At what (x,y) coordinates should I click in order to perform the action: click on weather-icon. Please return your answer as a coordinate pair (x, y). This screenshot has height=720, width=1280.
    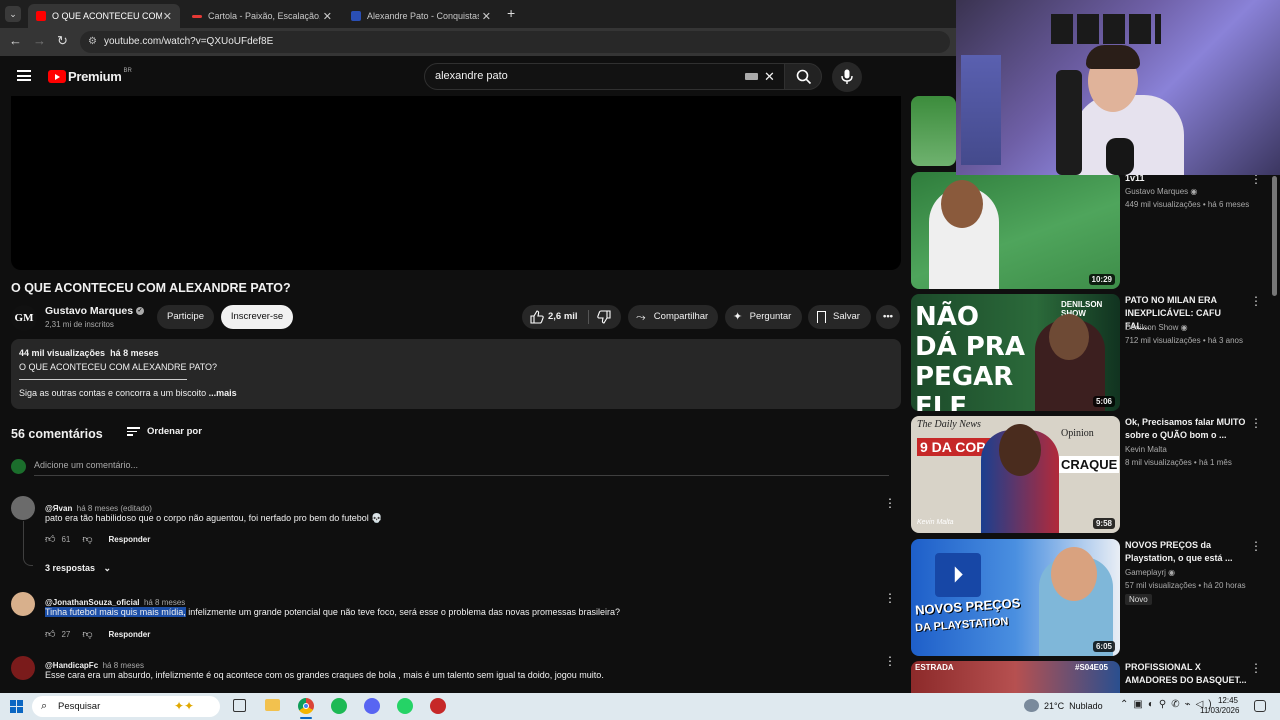
    Looking at the image, I should click on (1031, 705).